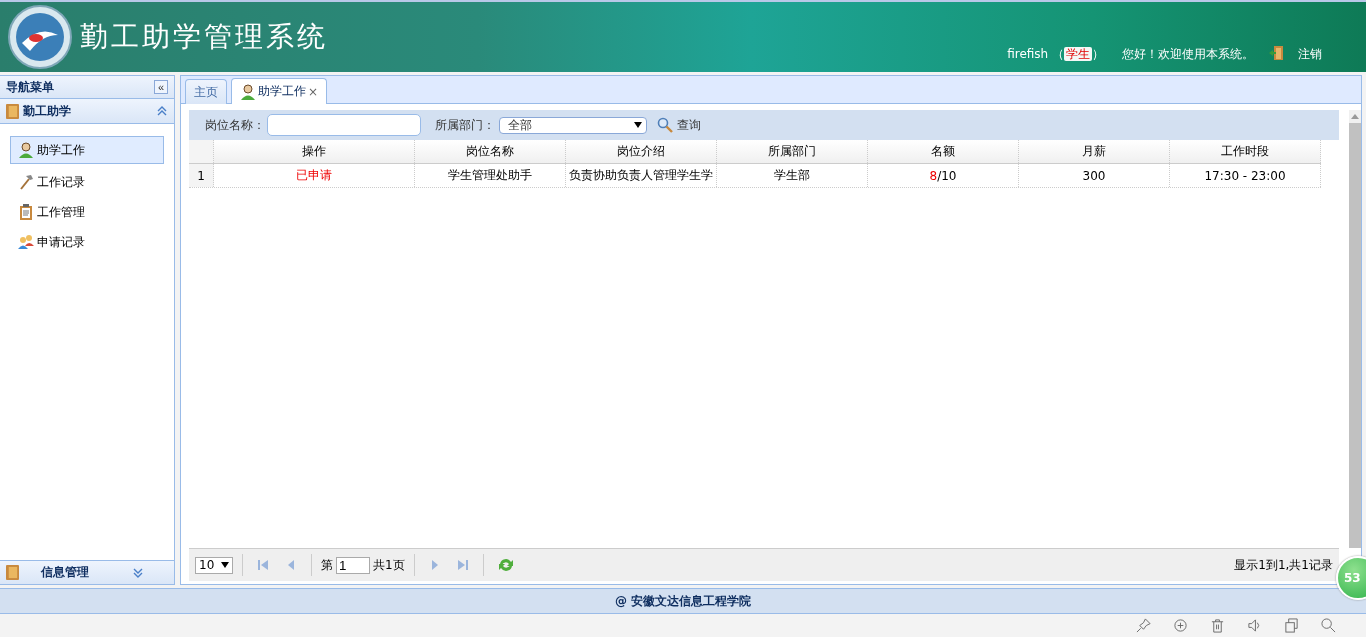 This screenshot has height=637, width=1366. Describe the element at coordinates (87, 182) in the screenshot. I see `nav-item: 工作记录` at that location.